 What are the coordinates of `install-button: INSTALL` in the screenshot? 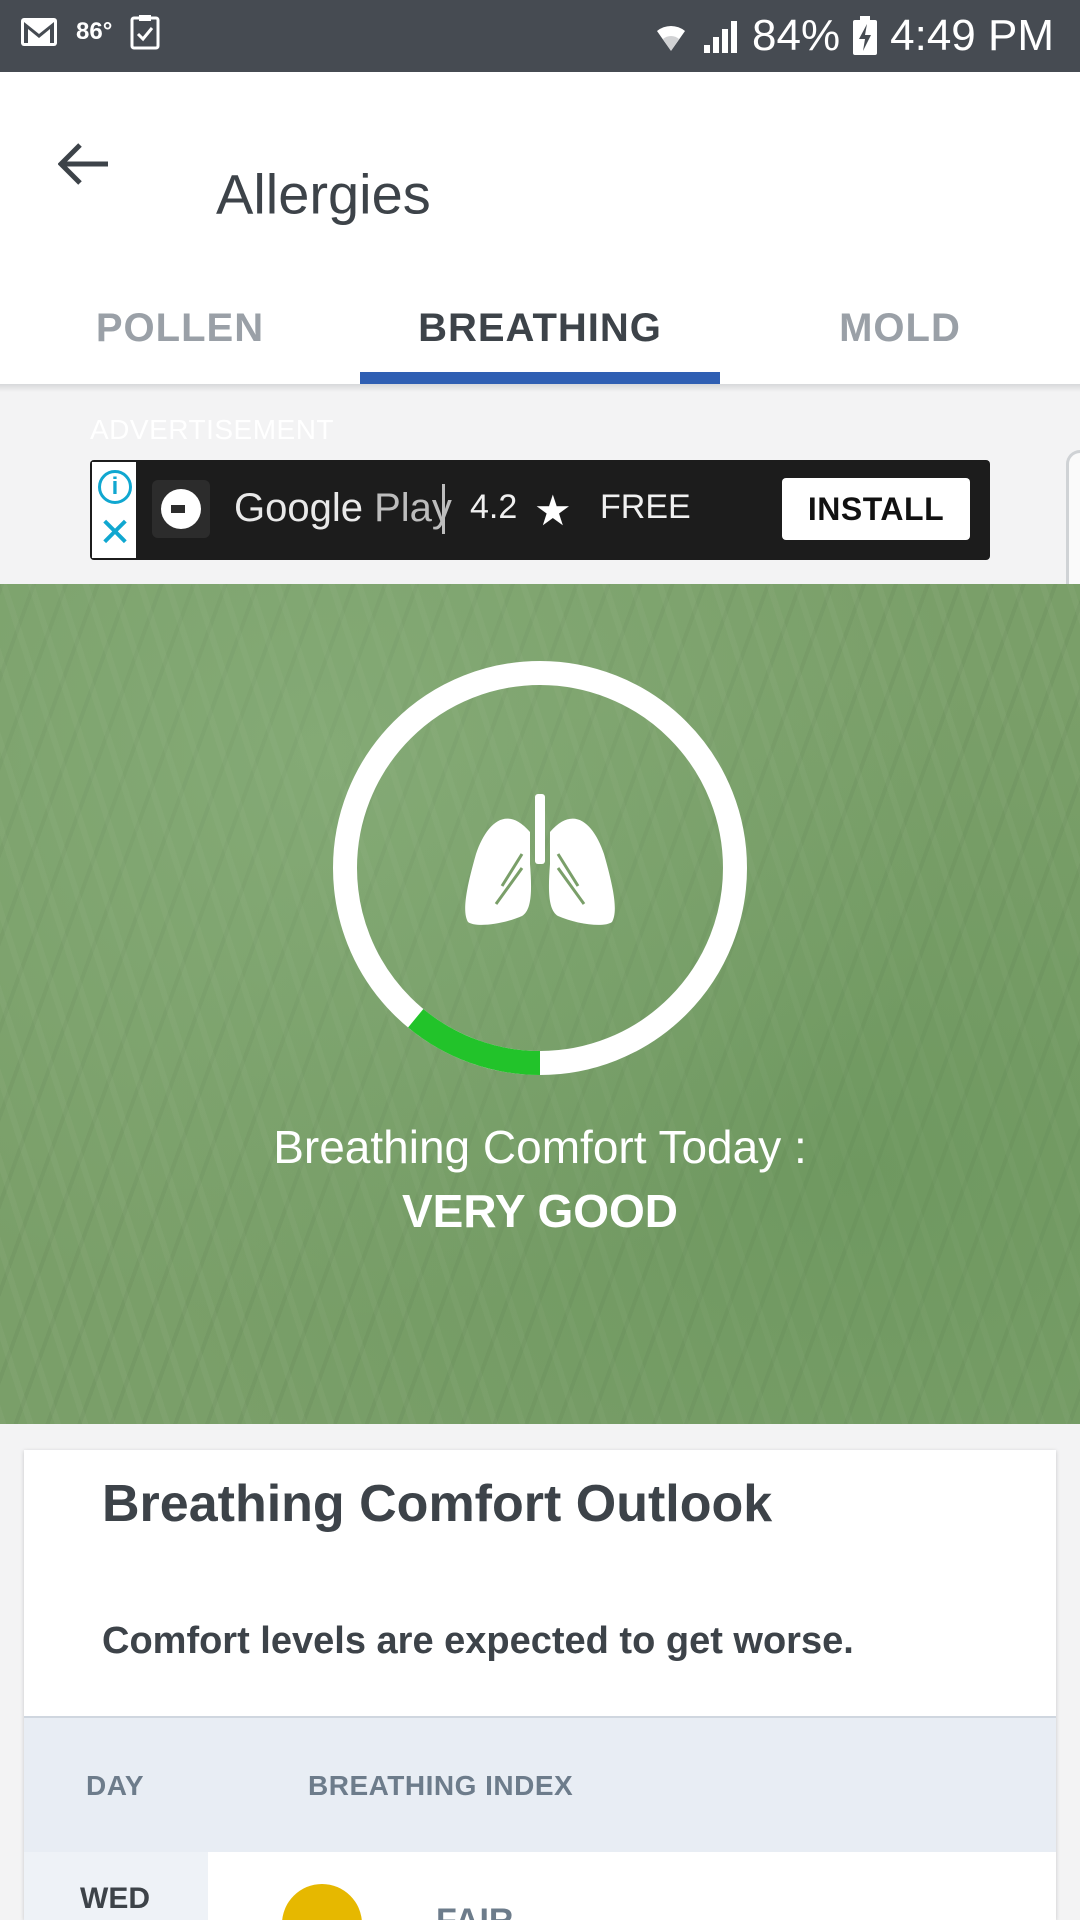 It's located at (876, 509).